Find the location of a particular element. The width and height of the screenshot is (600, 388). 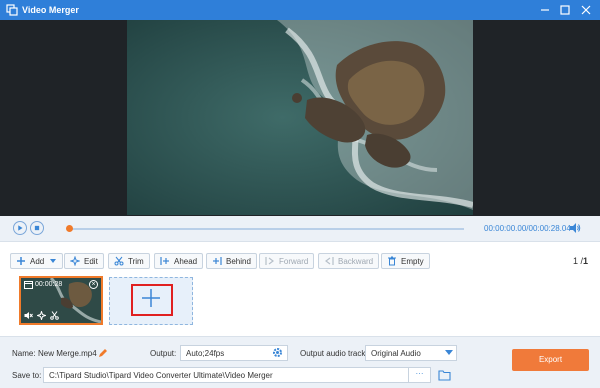

audio-track-value: Original Audio is located at coordinates (396, 353).